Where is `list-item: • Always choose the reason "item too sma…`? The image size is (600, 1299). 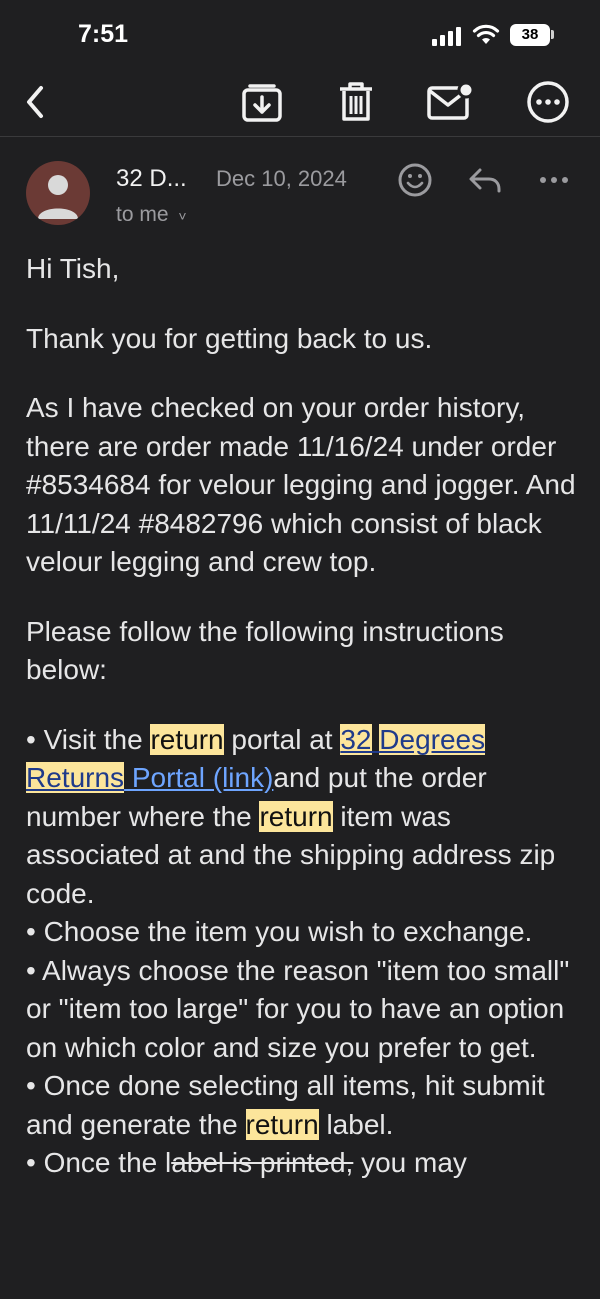 list-item: • Always choose the reason "item too sma… is located at coordinates (298, 1008).